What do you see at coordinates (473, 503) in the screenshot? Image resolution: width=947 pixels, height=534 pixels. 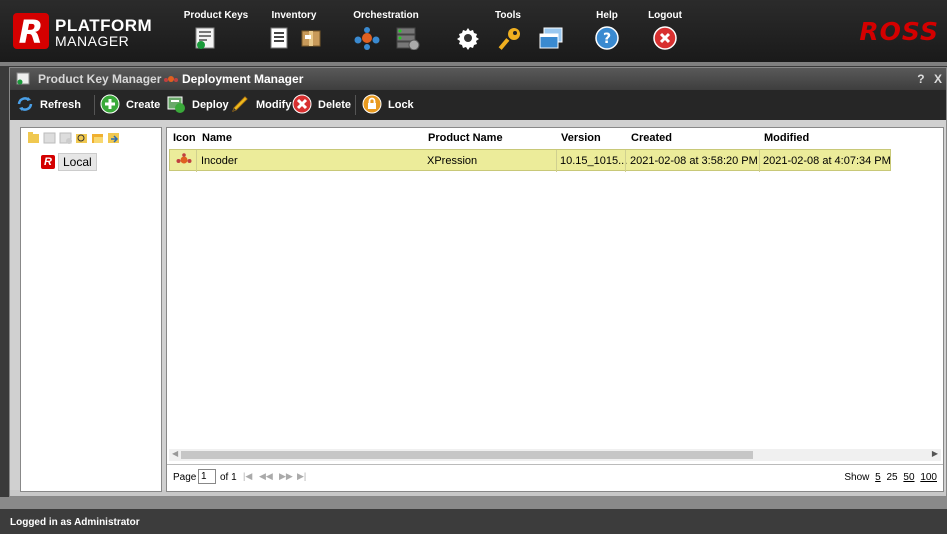 I see `footer-divider` at bounding box center [473, 503].